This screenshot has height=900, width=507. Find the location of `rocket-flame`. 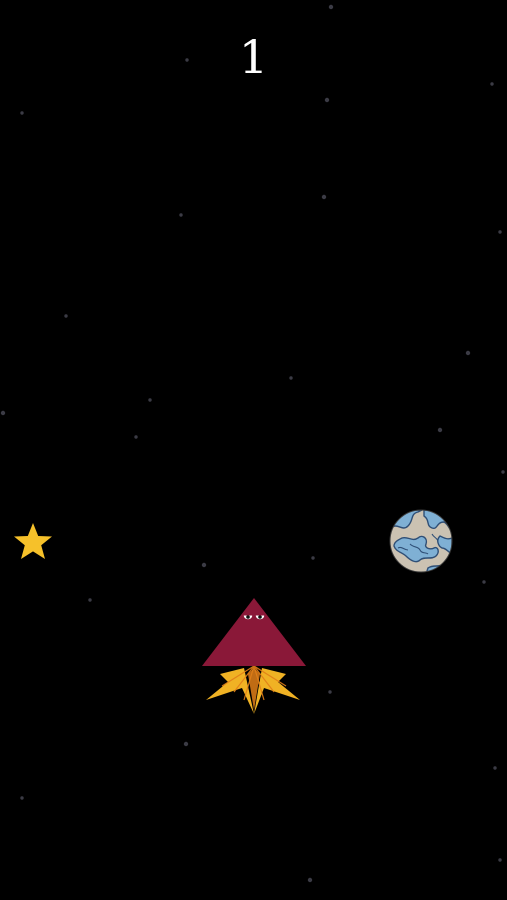

rocket-flame is located at coordinates (253, 689).